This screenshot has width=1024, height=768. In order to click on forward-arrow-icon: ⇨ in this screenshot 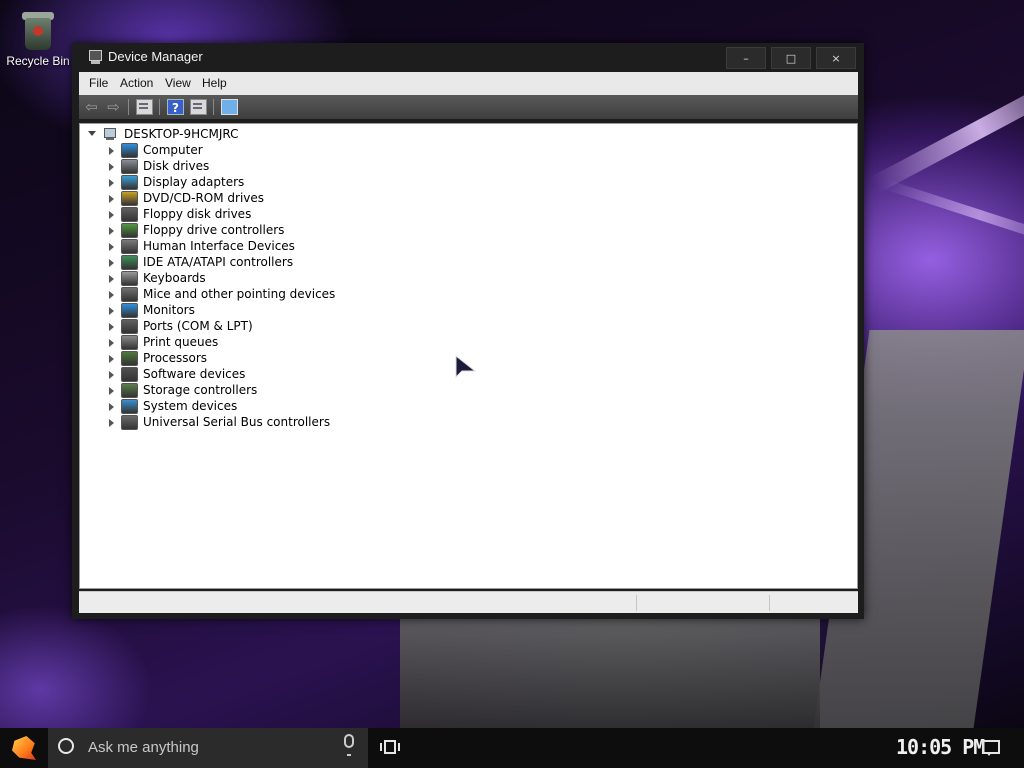, I will do `click(113, 107)`.